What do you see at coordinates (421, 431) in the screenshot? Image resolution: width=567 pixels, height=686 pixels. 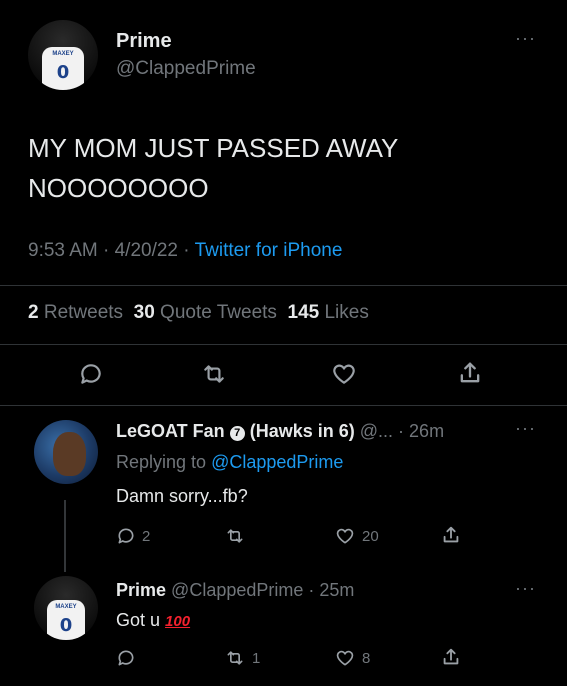 I see `reply1-time: · 26m` at bounding box center [421, 431].